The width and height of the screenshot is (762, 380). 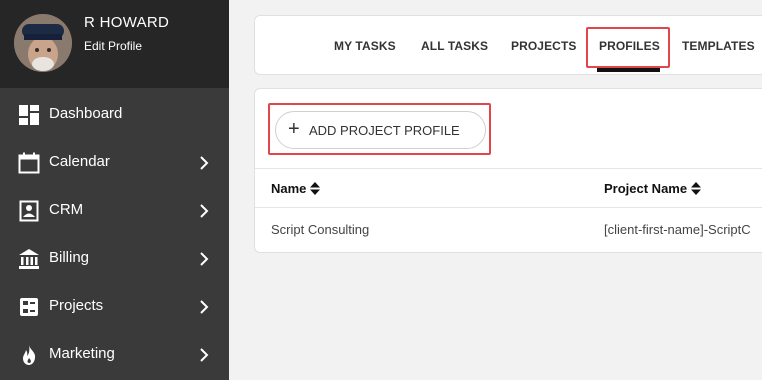 I want to click on dashboard-icon, so click(x=29, y=115).